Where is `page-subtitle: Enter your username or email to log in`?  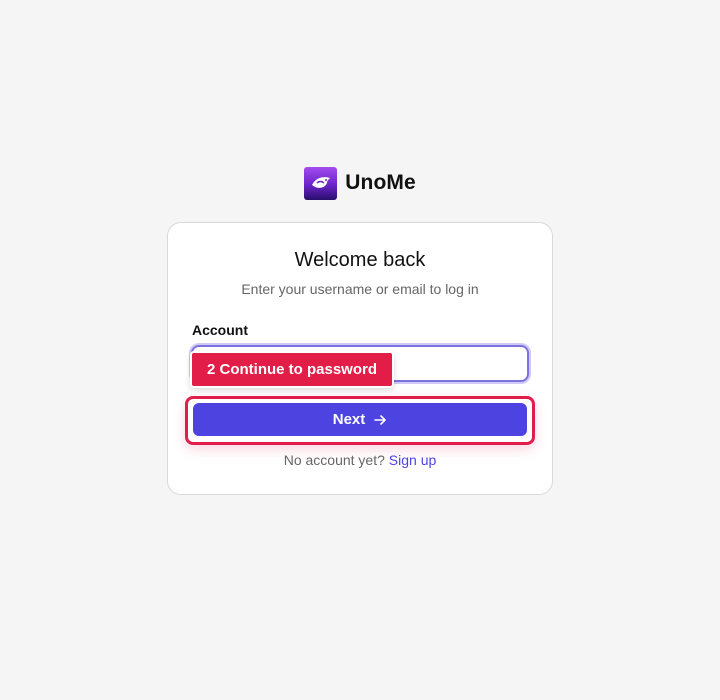
page-subtitle: Enter your username or email to log in is located at coordinates (360, 289).